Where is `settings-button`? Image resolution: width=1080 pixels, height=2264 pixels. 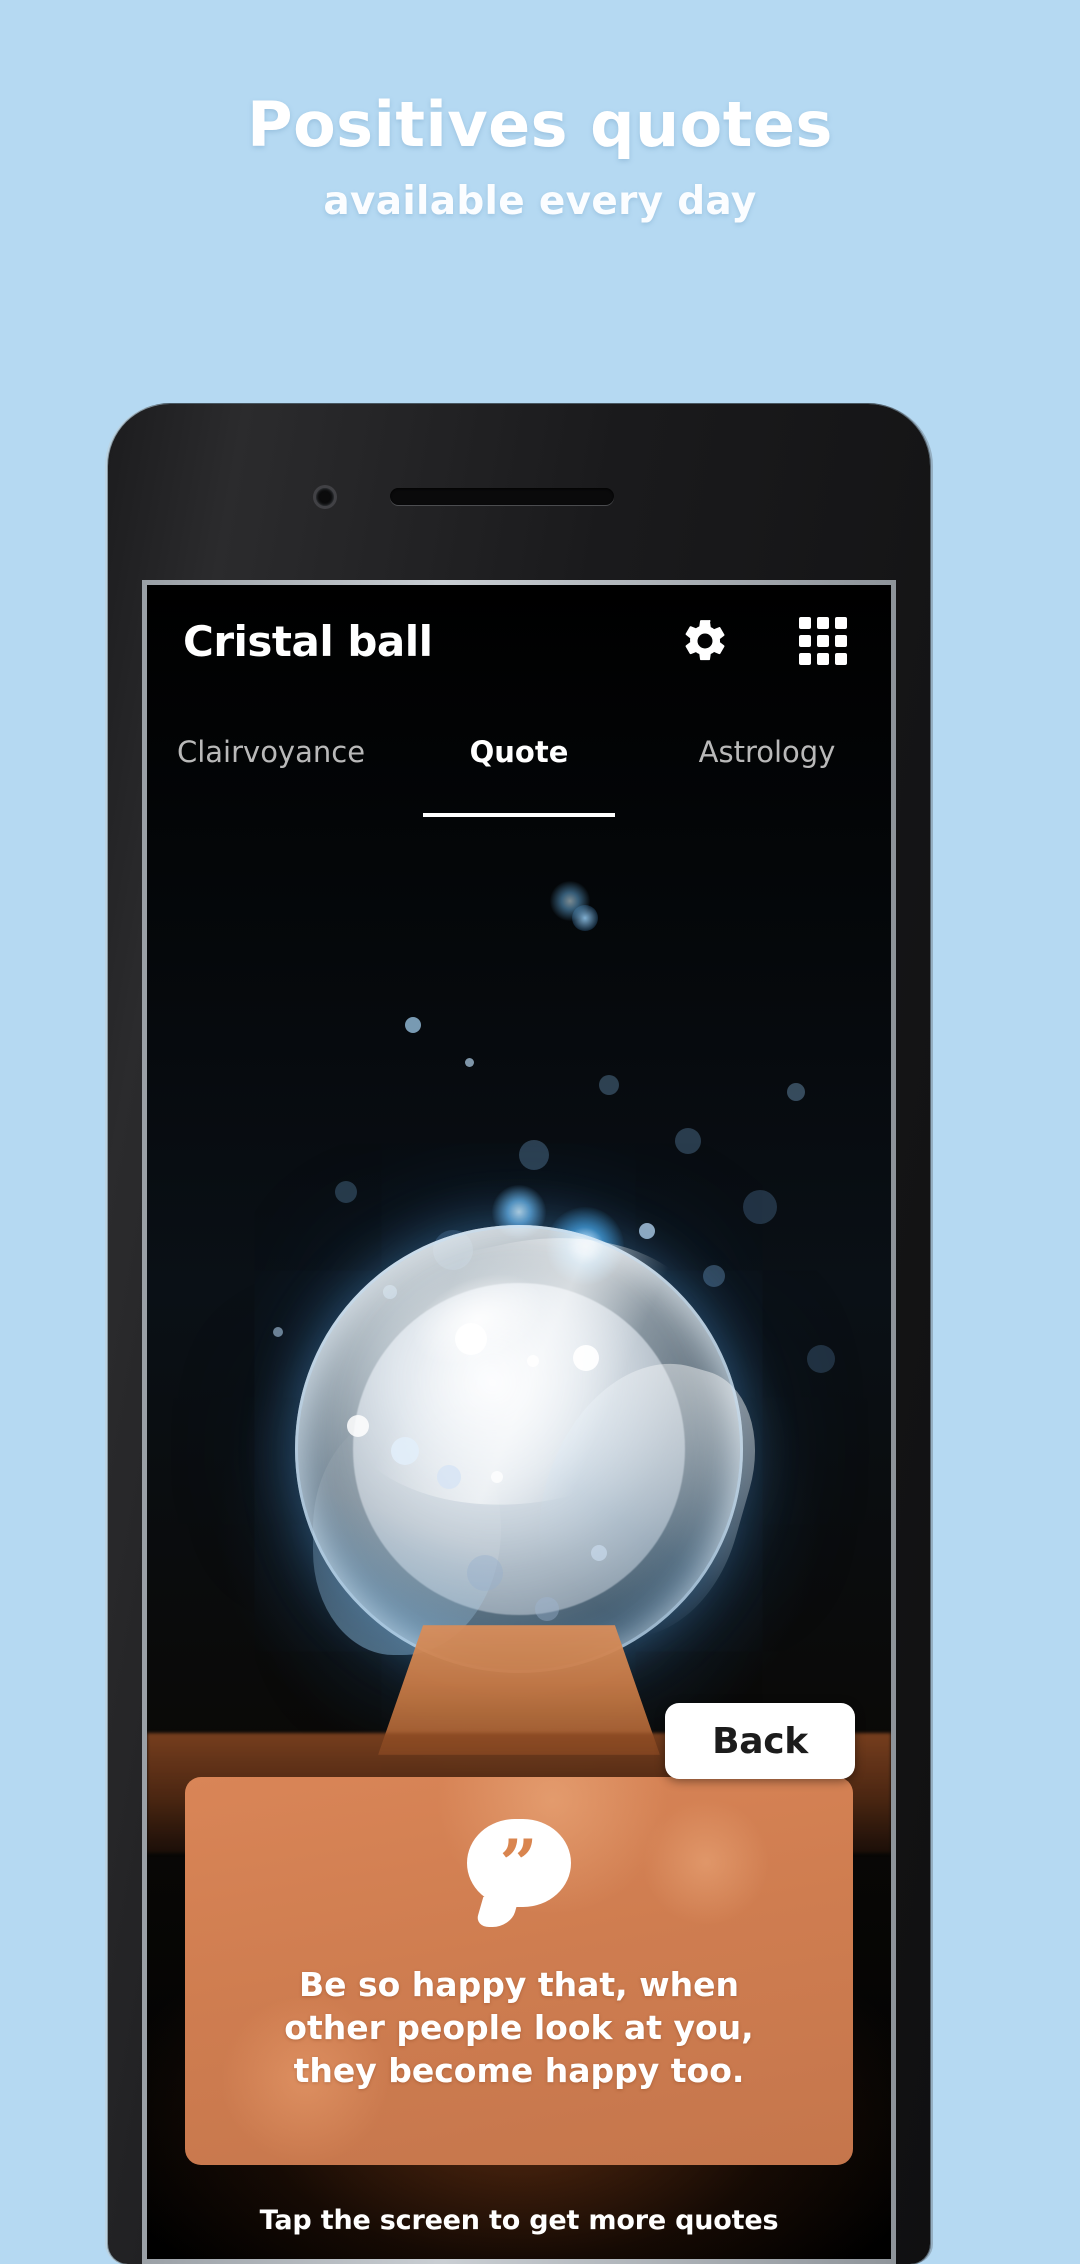 settings-button is located at coordinates (705, 641).